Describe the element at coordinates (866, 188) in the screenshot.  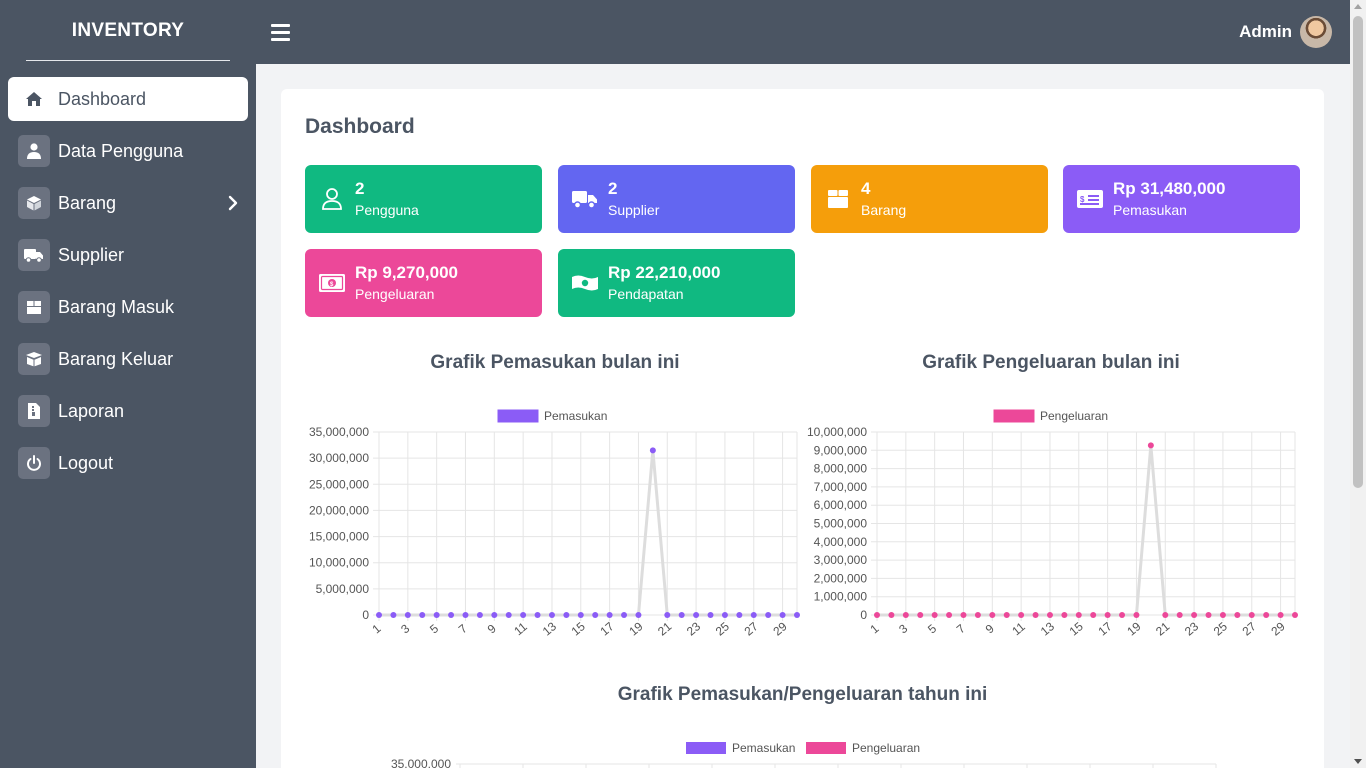
I see `stat-value: 4` at that location.